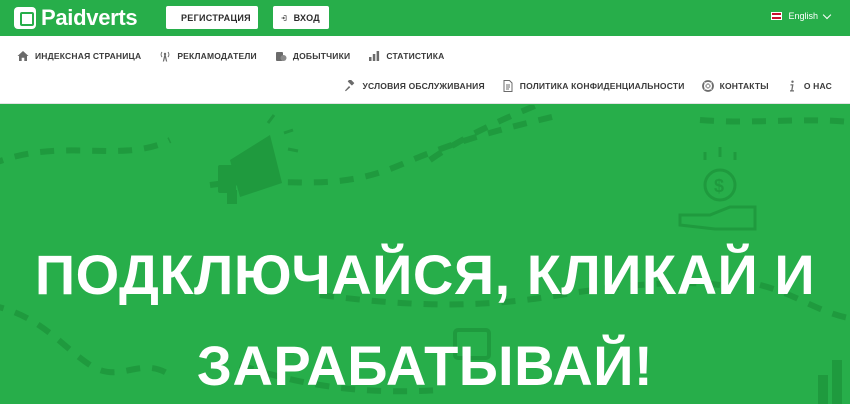  I want to click on register-label: РЕГИСТРАЦИЯ, so click(216, 17).